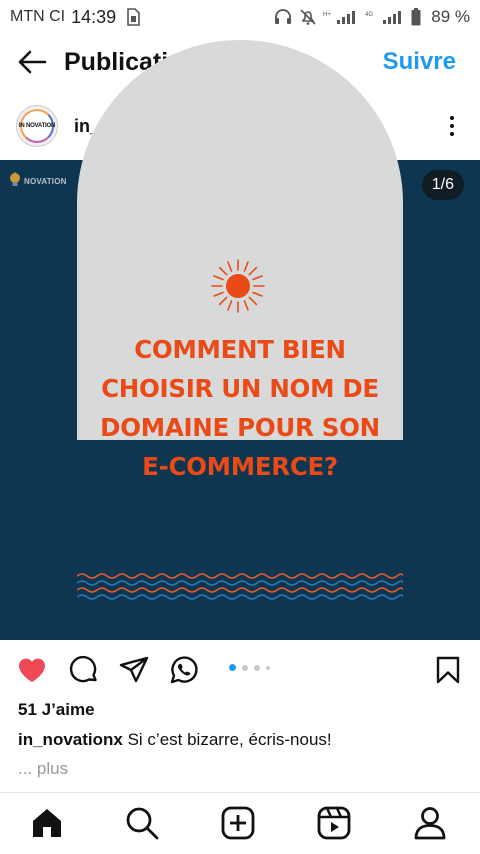 Image resolution: width=480 pixels, height=854 pixels. What do you see at coordinates (240, 466) in the screenshot?
I see `headline-line: E-COMMERCE?` at bounding box center [240, 466].